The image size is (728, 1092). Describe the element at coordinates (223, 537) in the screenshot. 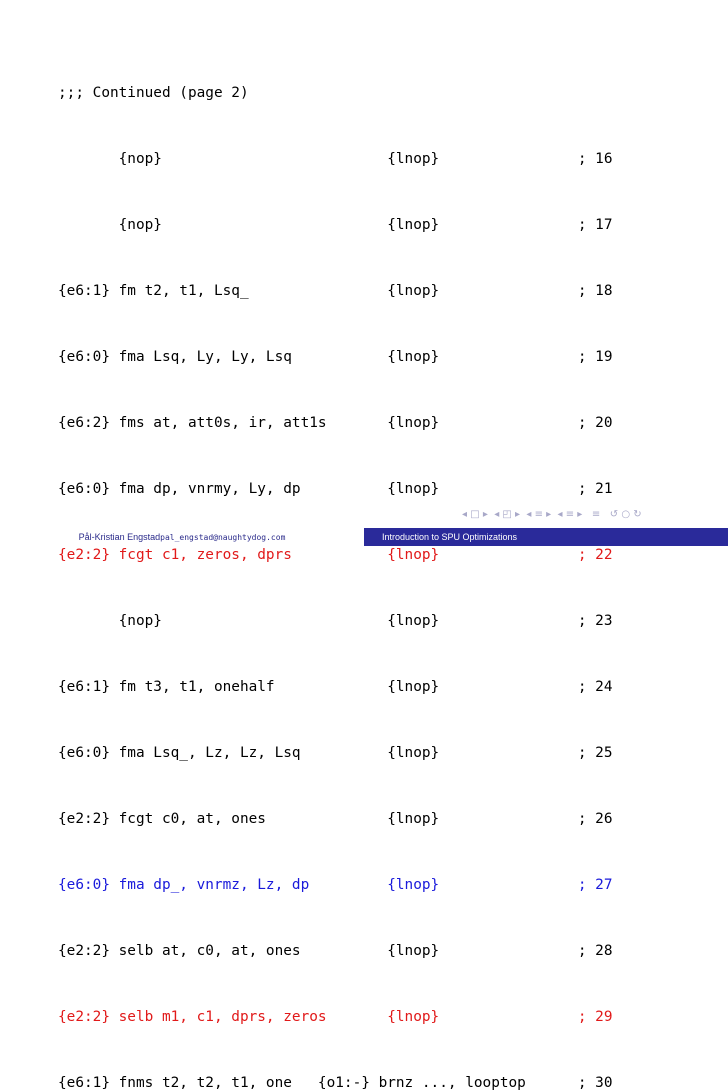

I see `footer-email: pal_engstad@naughtydog.com` at that location.